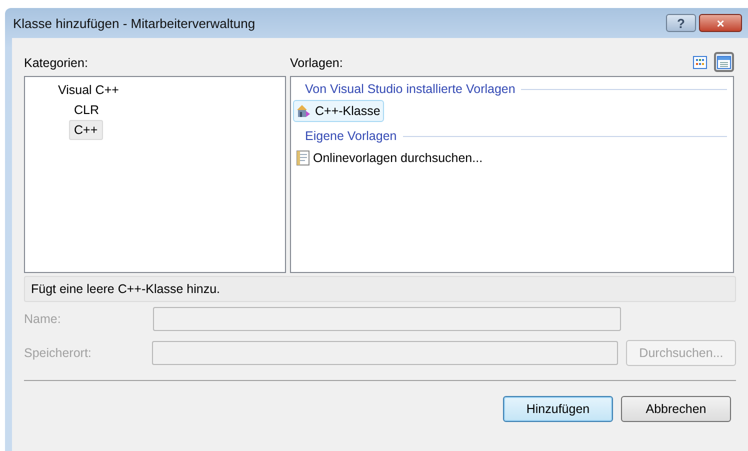 This screenshot has height=451, width=748. I want to click on tree-item: C++, so click(86, 130).